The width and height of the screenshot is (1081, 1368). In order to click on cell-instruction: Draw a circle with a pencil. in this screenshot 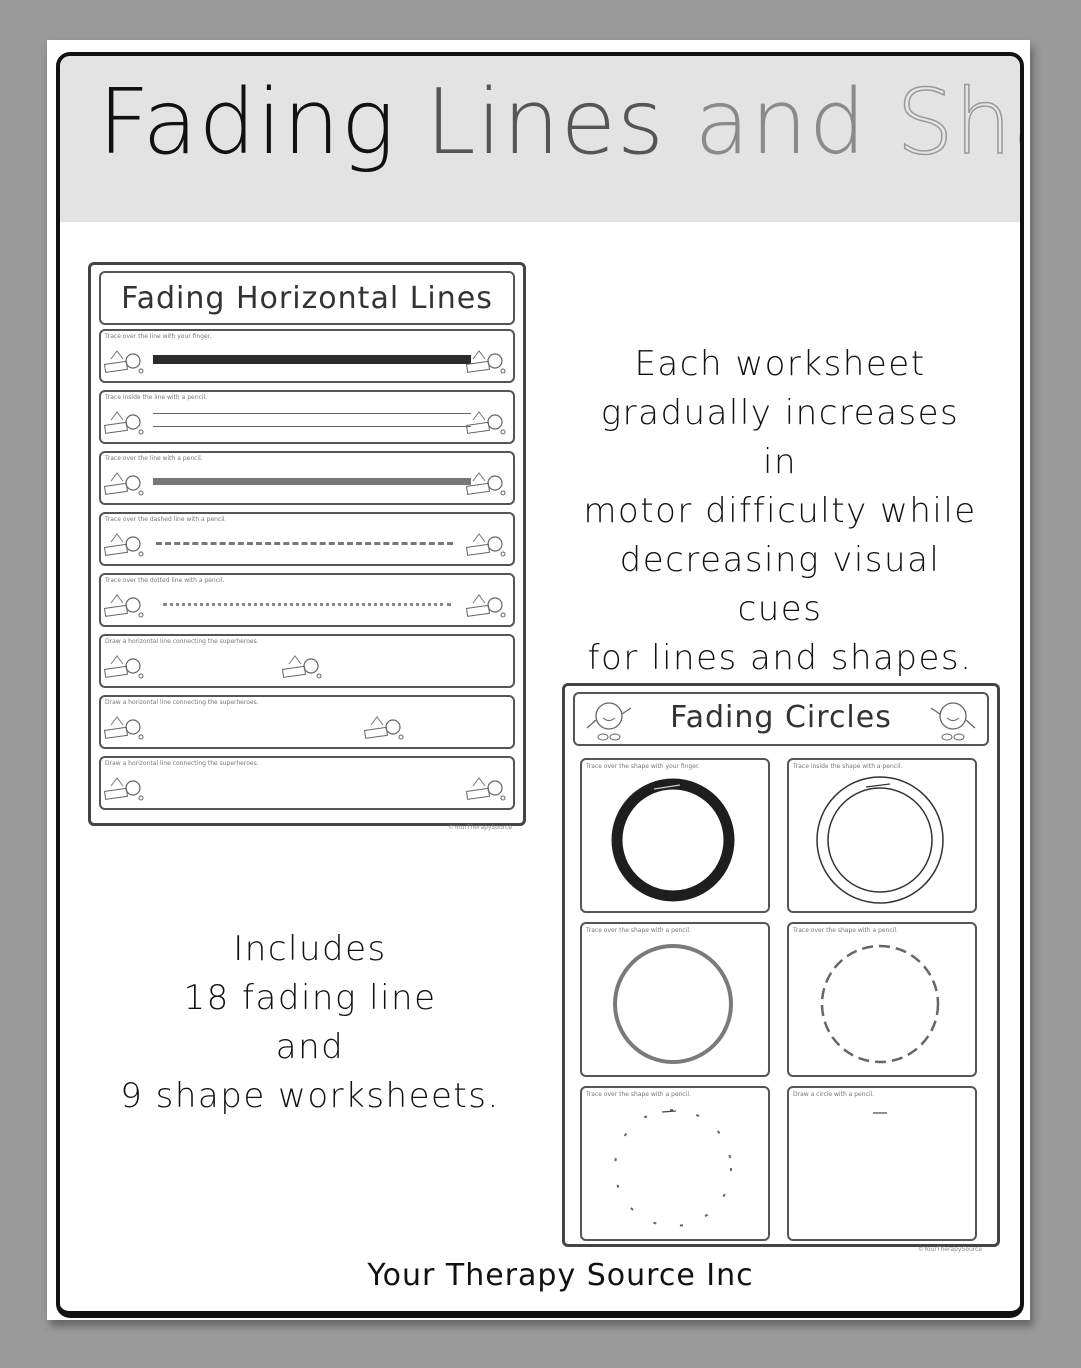, I will do `click(834, 1094)`.